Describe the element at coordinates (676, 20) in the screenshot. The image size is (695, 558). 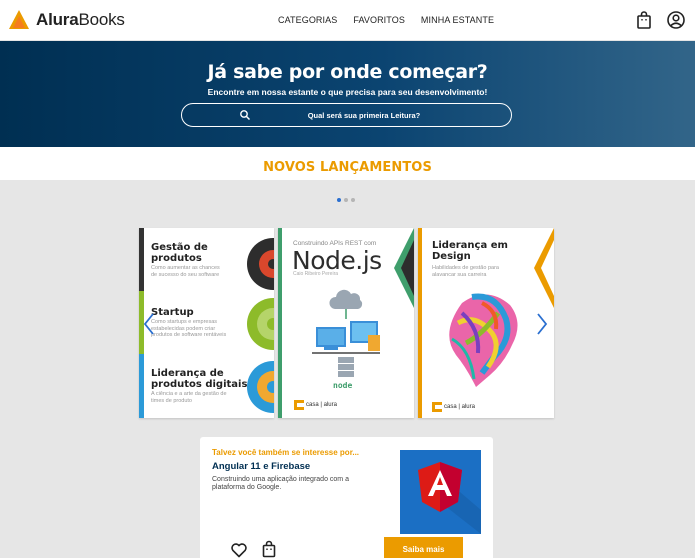
I see `user-icon` at that location.